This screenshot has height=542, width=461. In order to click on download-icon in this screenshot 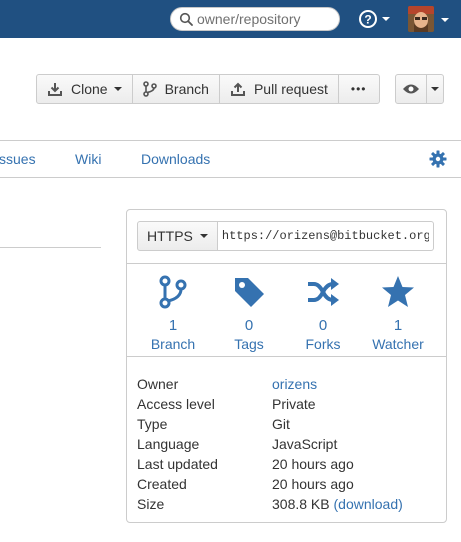, I will do `click(55, 89)`.